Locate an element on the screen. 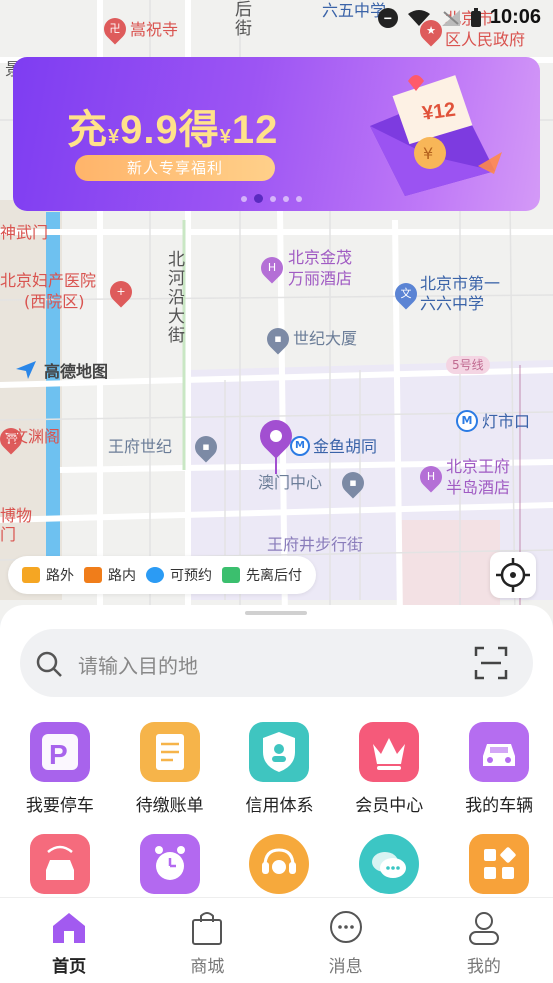 This screenshot has width=553, height=983. service-support is located at coordinates (280, 864).